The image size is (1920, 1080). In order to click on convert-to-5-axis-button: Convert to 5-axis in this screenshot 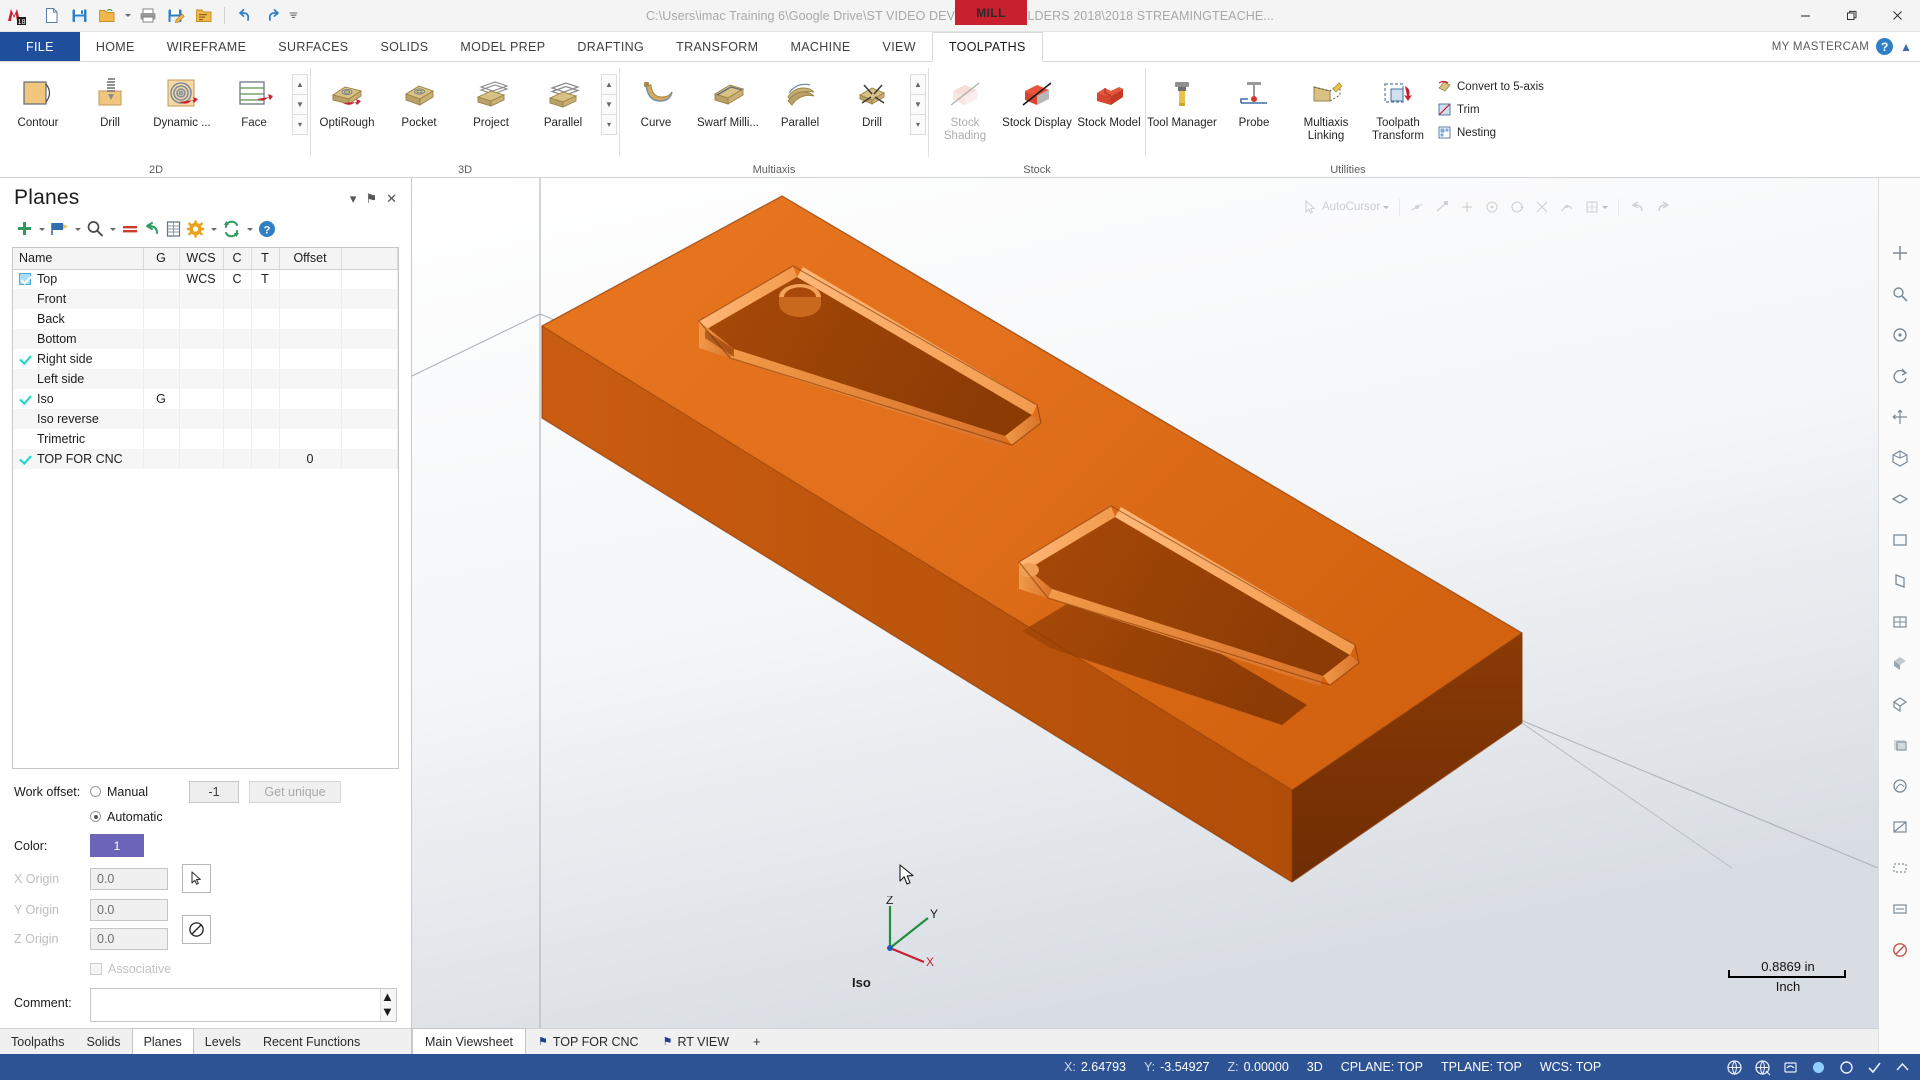, I will do `click(1492, 86)`.